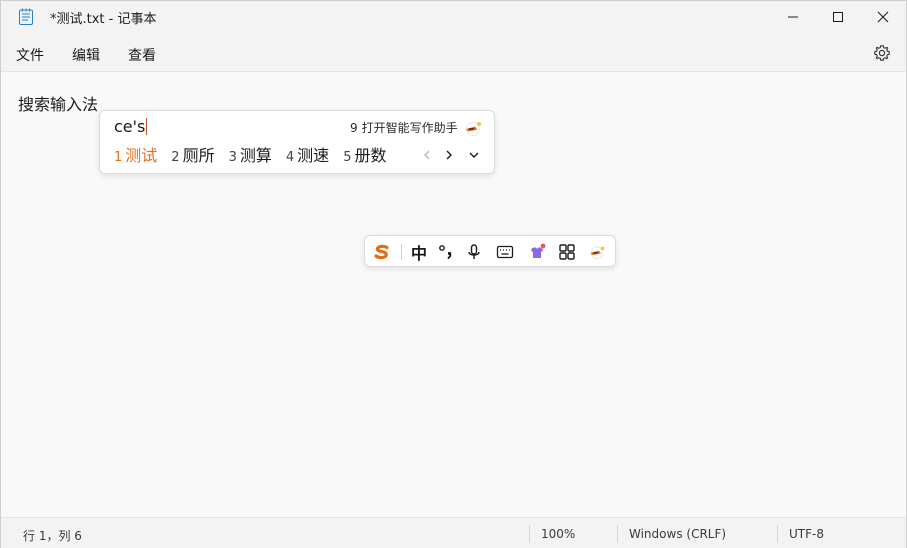 The height and width of the screenshot is (548, 907). I want to click on notepad-app-icon, so click(26, 16).